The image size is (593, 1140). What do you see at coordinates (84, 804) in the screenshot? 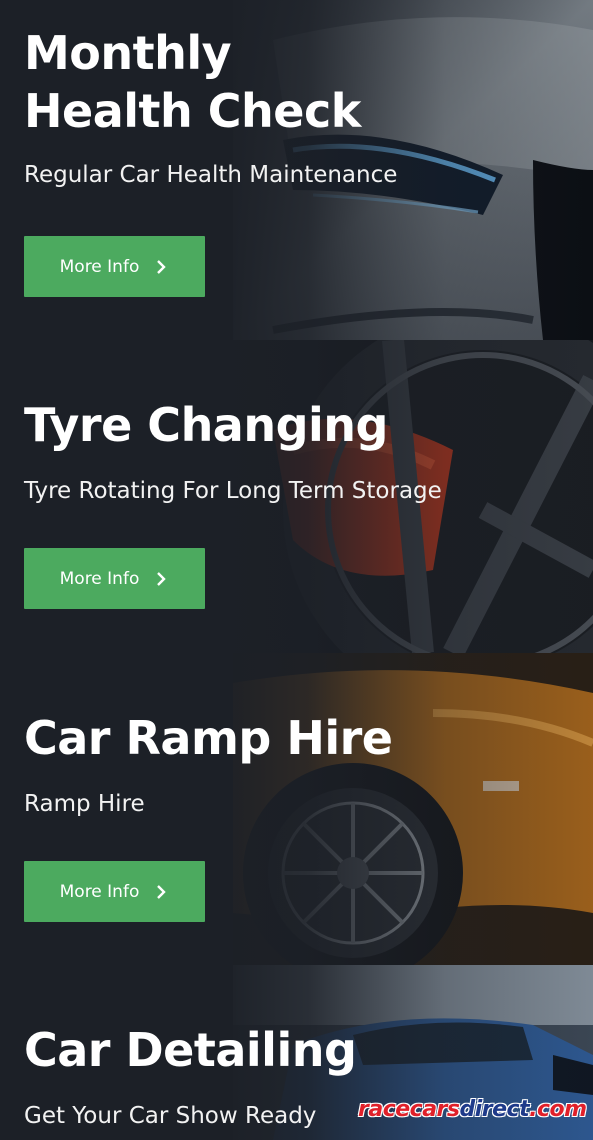
I see `service-subtitle: Ramp Hire` at bounding box center [84, 804].